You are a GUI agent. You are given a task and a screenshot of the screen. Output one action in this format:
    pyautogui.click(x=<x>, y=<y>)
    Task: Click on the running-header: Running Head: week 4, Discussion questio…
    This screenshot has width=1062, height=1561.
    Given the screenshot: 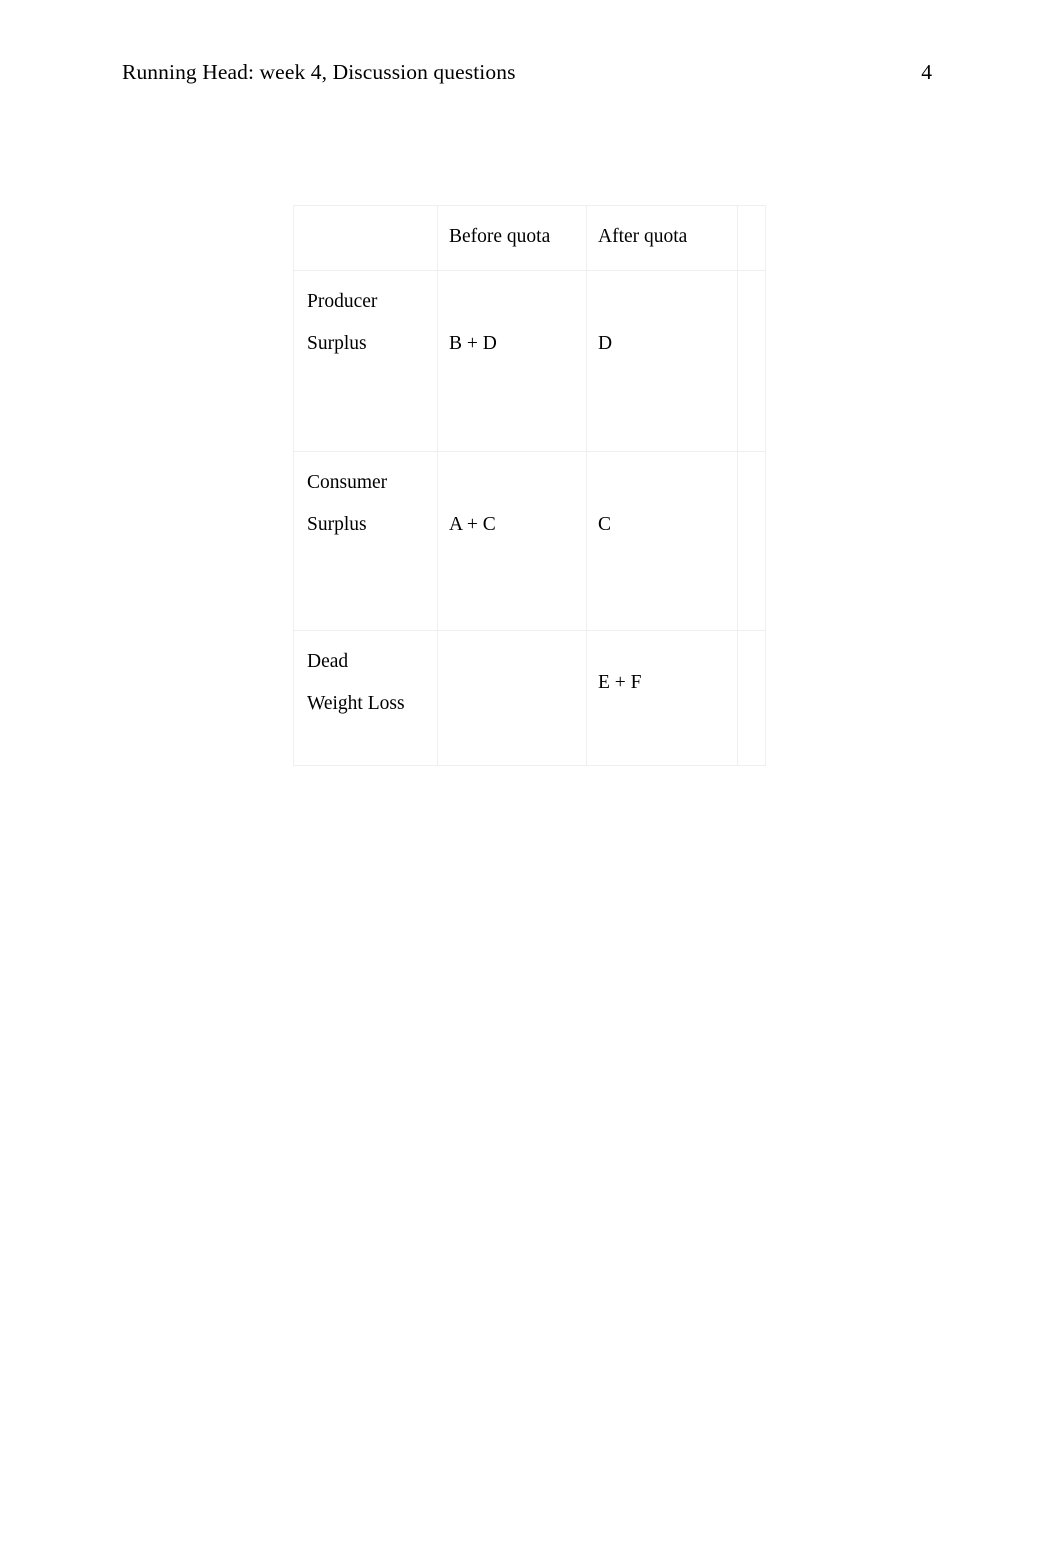 What is the action you would take?
    pyautogui.click(x=531, y=74)
    